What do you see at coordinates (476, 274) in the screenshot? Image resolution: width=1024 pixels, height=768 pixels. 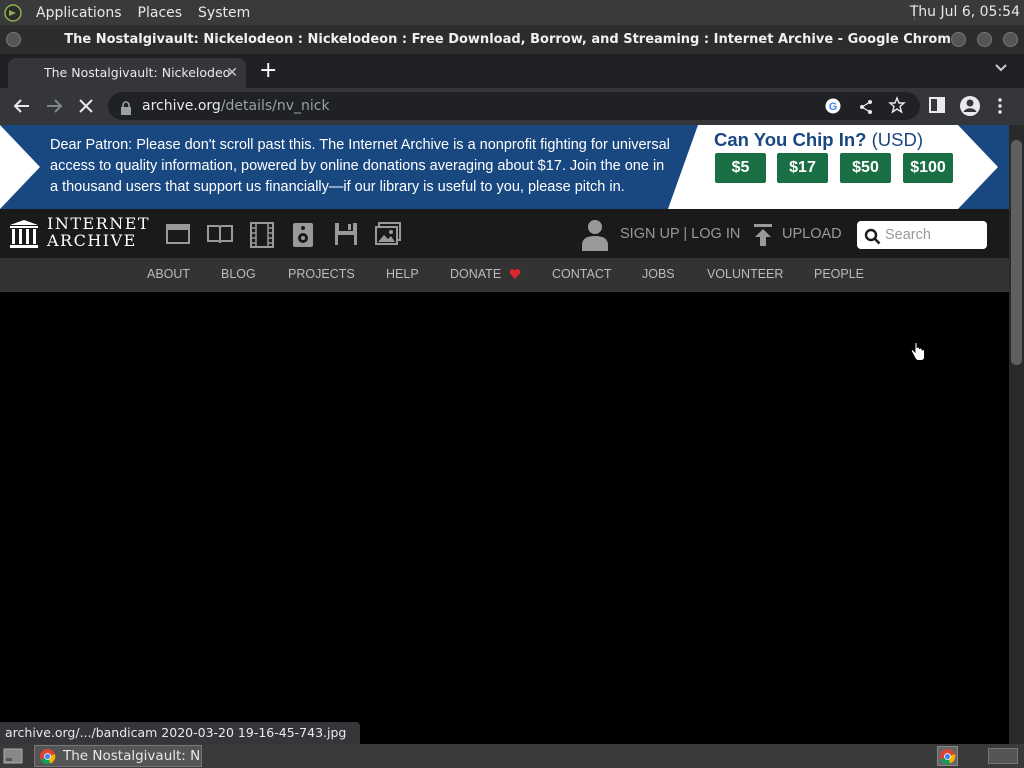 I see `nav-donate-label: DONATE` at bounding box center [476, 274].